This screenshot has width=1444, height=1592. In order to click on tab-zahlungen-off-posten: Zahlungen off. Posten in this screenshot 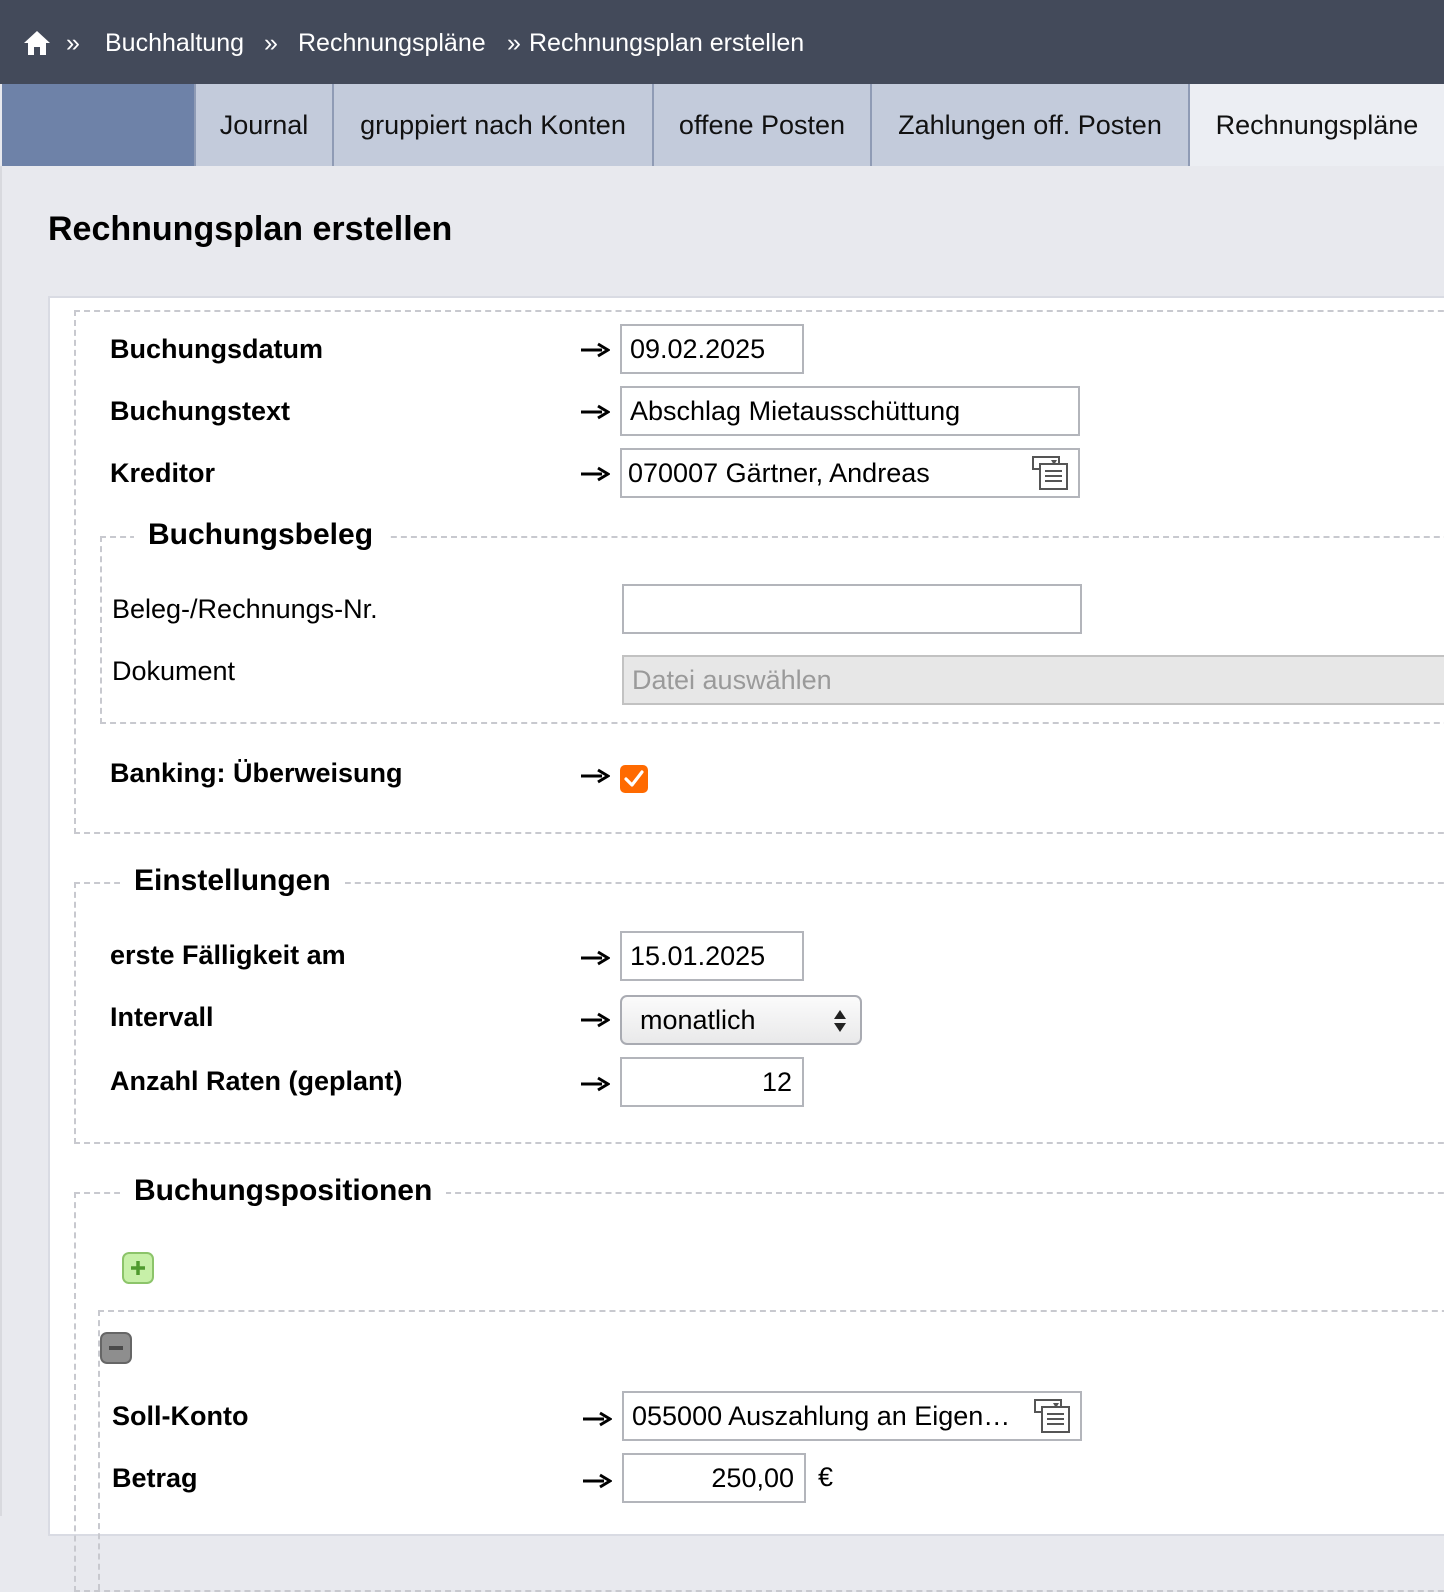, I will do `click(1031, 125)`.